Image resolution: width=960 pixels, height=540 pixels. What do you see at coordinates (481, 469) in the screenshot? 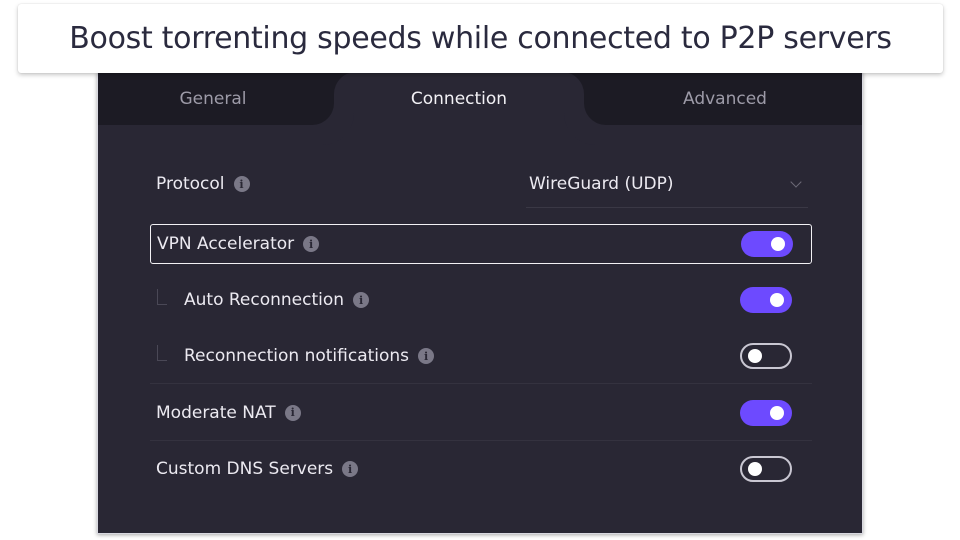
I see `setting-row-custom-dns: Custom DNS Servers i` at bounding box center [481, 469].